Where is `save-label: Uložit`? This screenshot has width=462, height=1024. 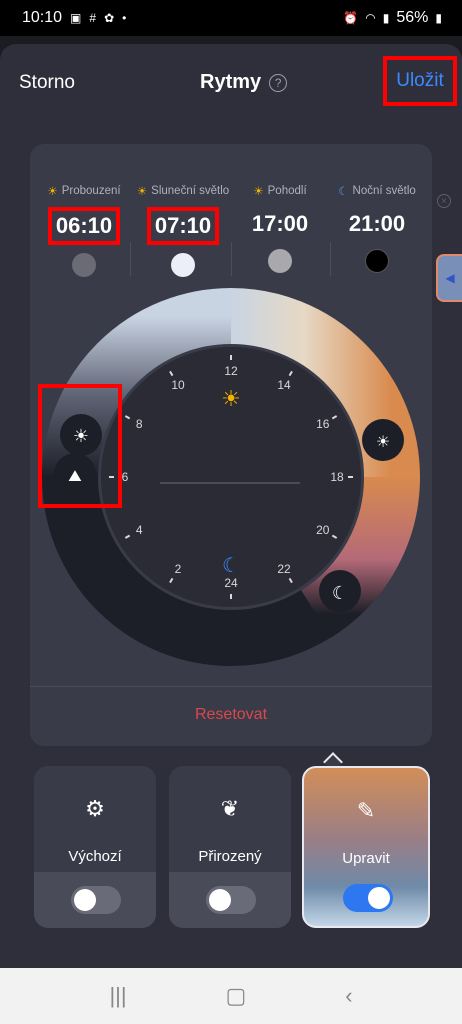
save-label: Uložit is located at coordinates (420, 80).